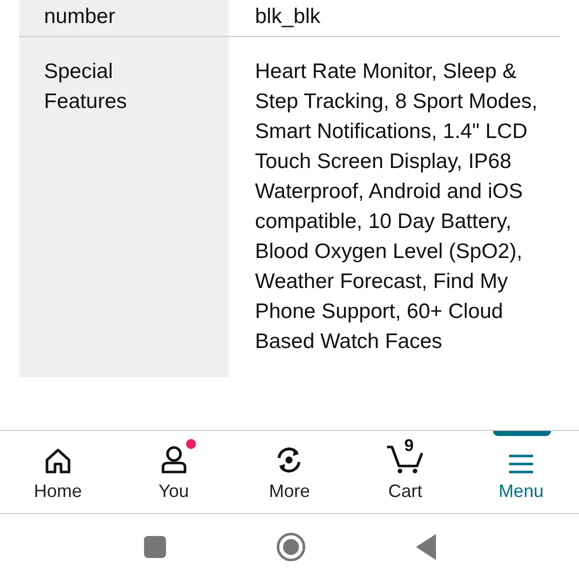  What do you see at coordinates (409, 445) in the screenshot?
I see `cart-count: 9` at bounding box center [409, 445].